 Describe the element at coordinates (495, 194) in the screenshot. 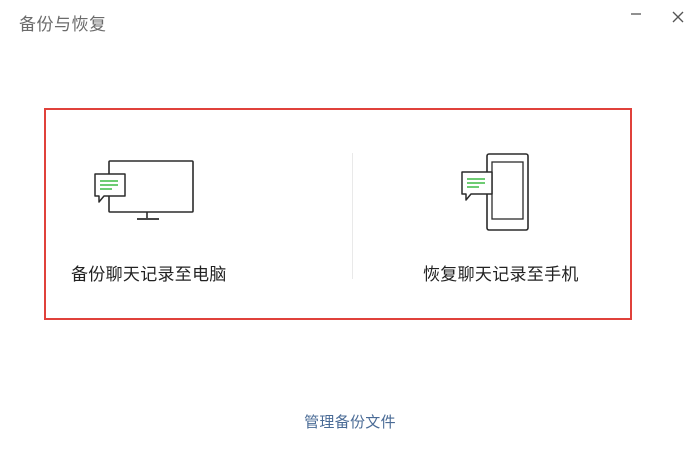

I see `phone-chat-icon` at that location.